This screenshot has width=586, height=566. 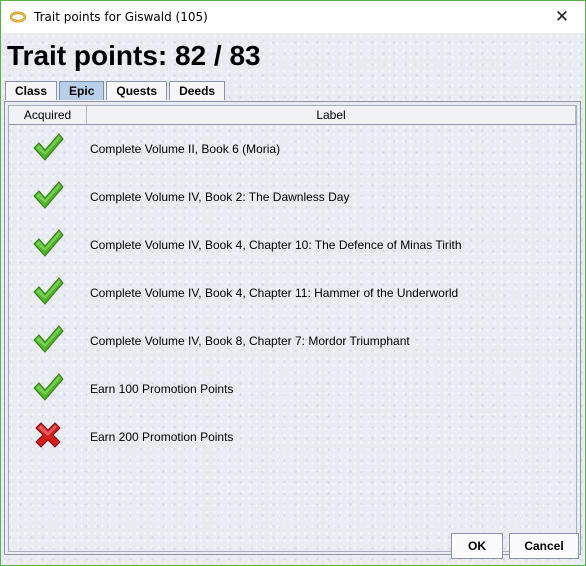 I want to click on table-header: Acquired Label, so click(x=292, y=115).